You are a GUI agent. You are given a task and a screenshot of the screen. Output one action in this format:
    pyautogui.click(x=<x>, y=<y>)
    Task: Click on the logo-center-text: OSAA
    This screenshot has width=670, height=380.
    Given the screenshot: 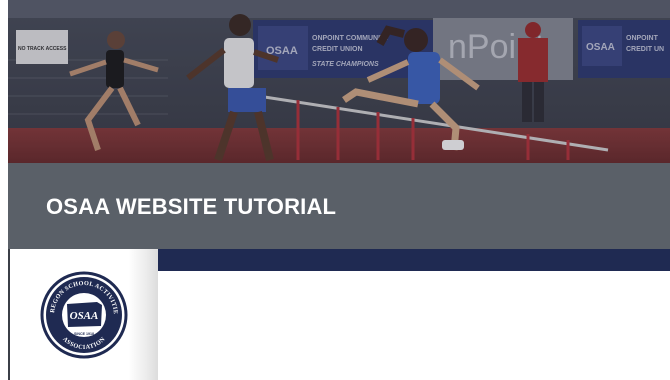 What is the action you would take?
    pyautogui.click(x=84, y=316)
    